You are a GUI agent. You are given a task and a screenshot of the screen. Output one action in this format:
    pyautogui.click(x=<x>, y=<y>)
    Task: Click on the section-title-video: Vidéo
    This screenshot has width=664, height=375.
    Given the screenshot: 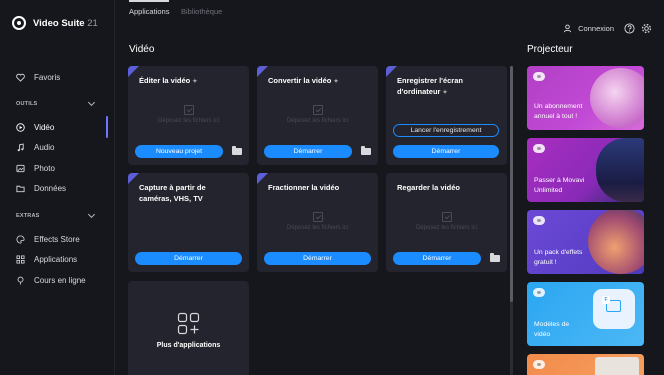 What is the action you would take?
    pyautogui.click(x=142, y=49)
    